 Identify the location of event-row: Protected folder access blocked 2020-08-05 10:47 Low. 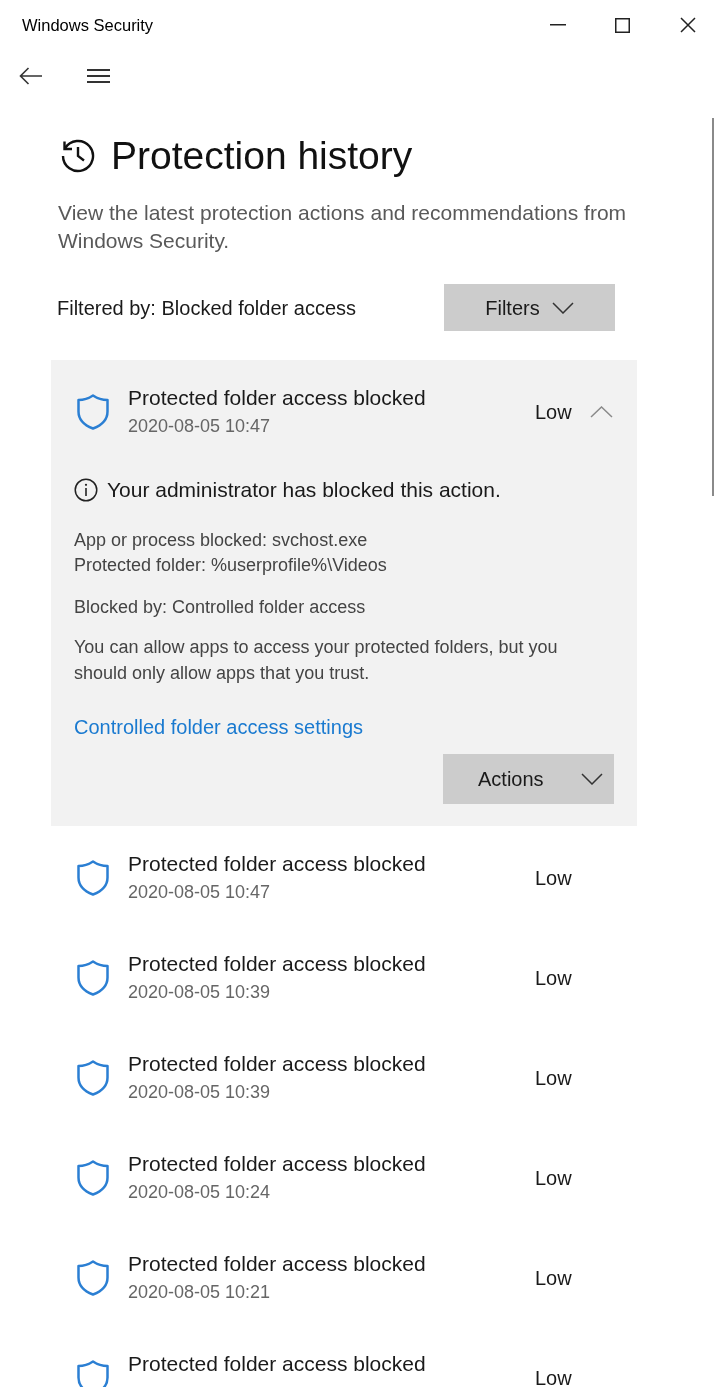
(344, 876).